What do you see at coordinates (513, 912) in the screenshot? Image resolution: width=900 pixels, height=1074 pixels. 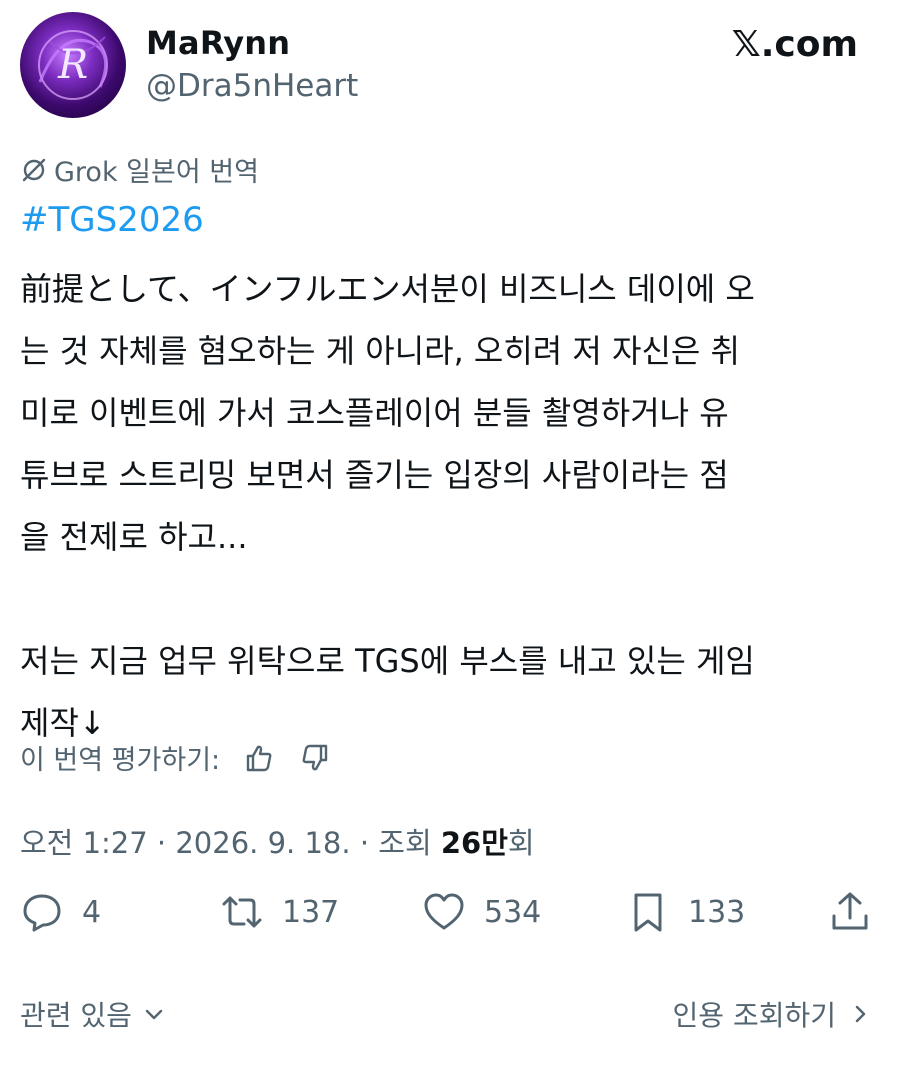 I see `like-count: 534` at bounding box center [513, 912].